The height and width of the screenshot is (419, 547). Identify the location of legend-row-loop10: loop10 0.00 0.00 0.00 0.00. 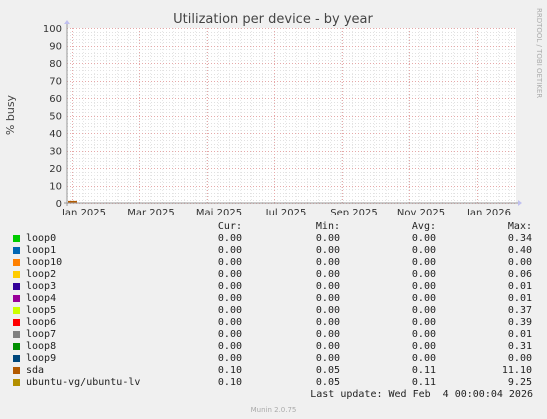
(276, 263).